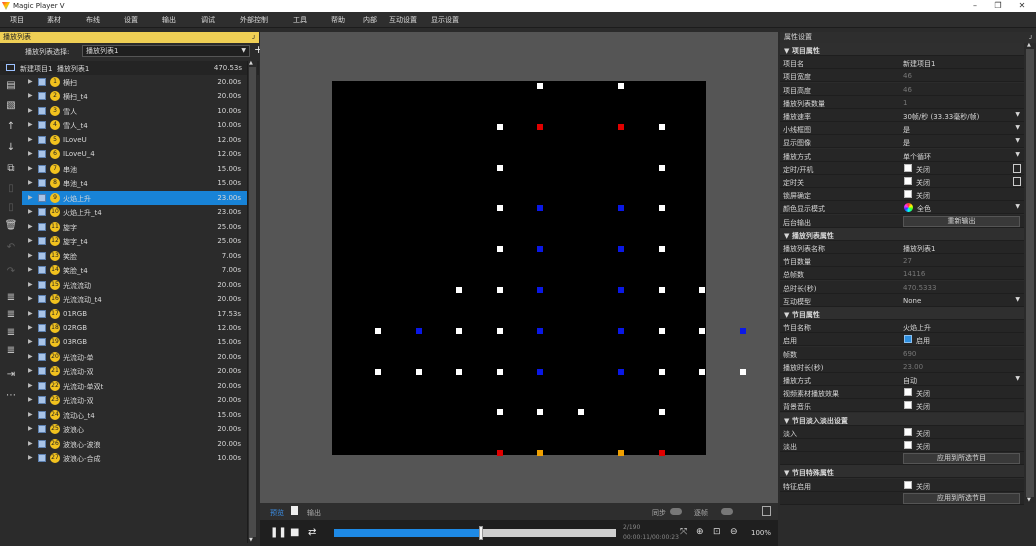 The height and width of the screenshot is (546, 1036). Describe the element at coordinates (11, 86) in the screenshot. I see `import-icon: ▤` at that location.